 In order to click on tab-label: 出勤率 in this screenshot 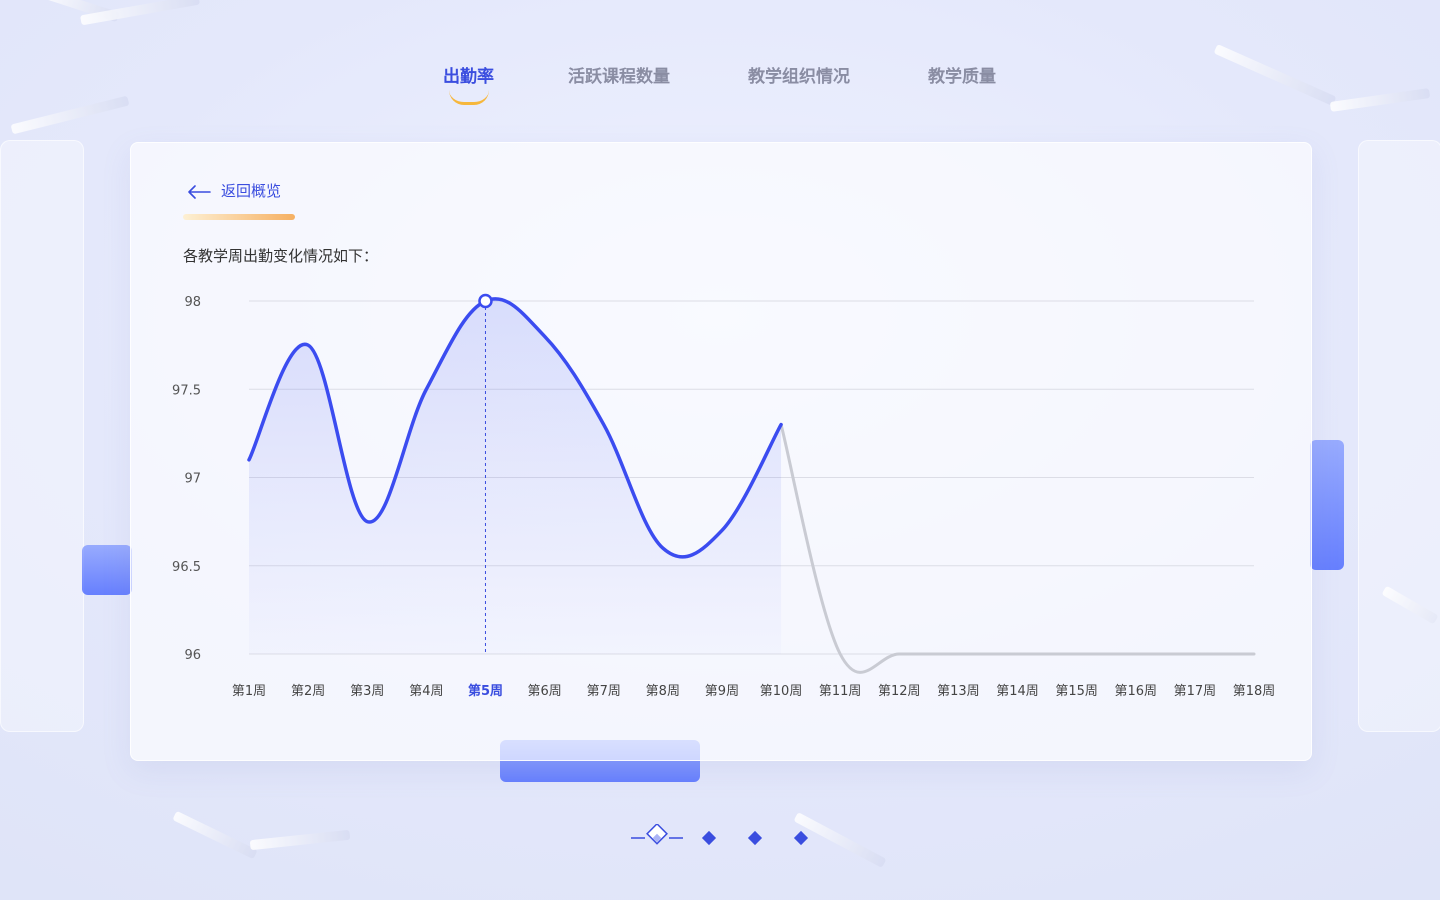, I will do `click(468, 77)`.